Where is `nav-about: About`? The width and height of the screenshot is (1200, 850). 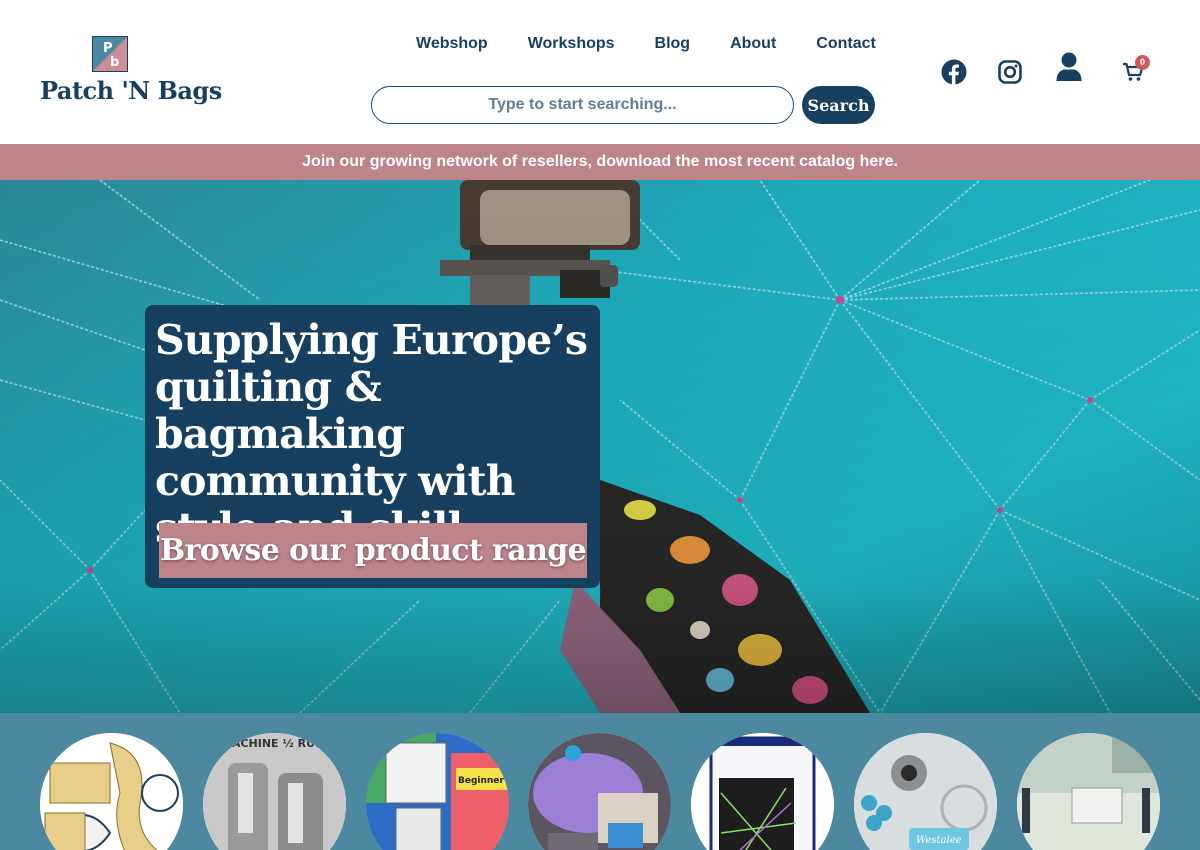 nav-about: About is located at coordinates (753, 44).